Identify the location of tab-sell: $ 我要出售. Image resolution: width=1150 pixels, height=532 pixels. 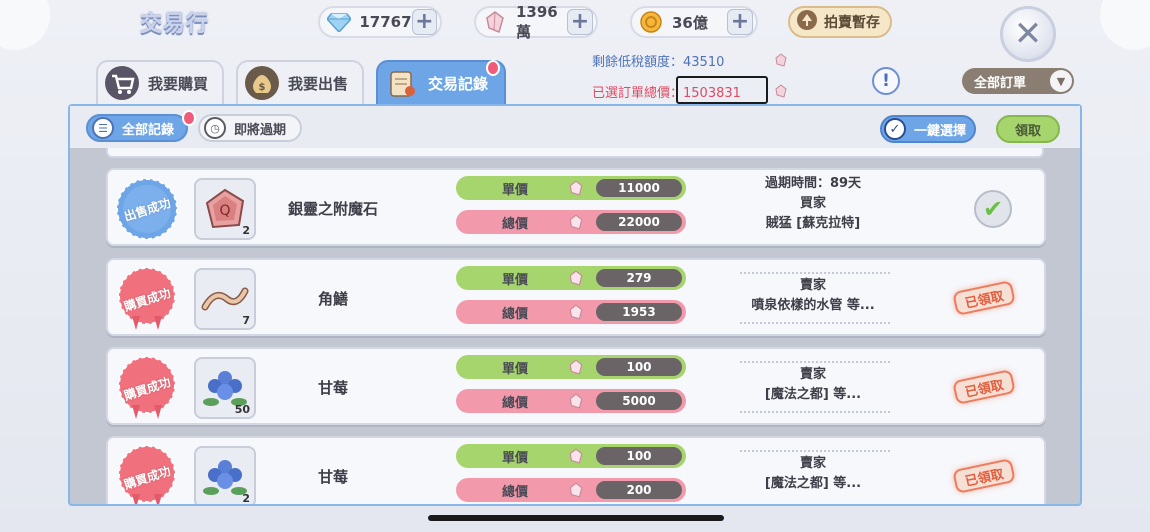
(300, 82).